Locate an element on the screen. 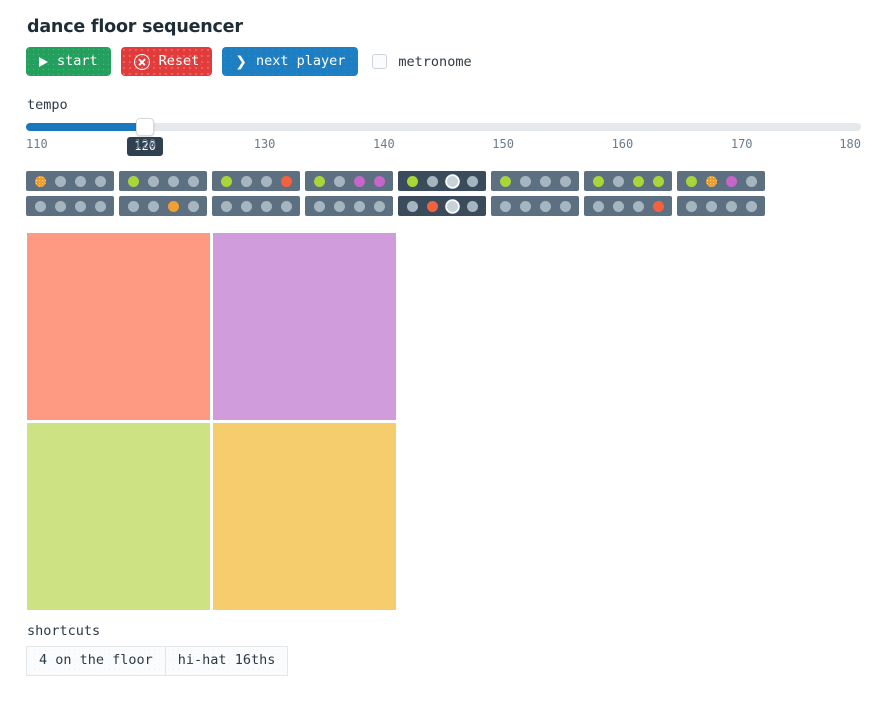  metronome-checkbox is located at coordinates (380, 61).